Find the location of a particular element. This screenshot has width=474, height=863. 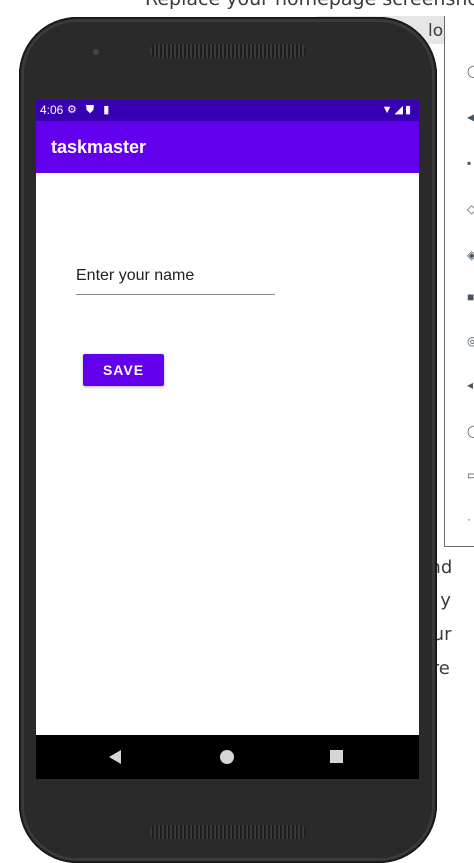

bottom-speaker-grille is located at coordinates (228, 832).